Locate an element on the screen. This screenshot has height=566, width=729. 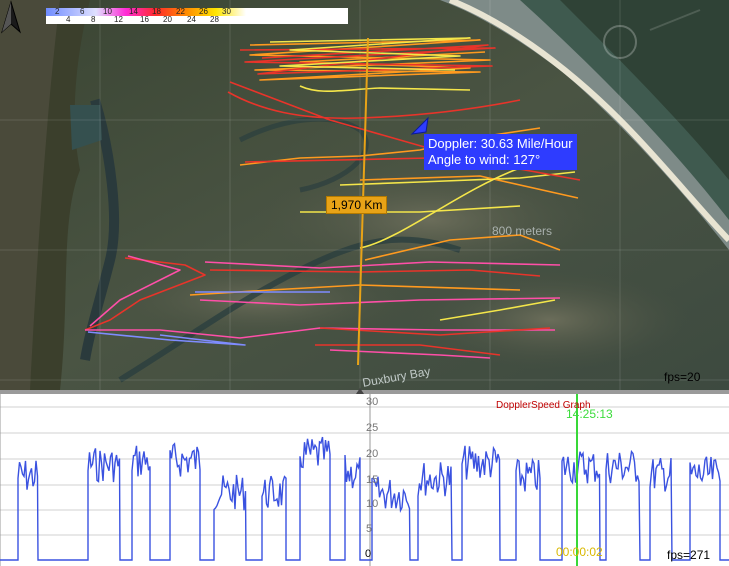
y-tick-label: 20 is located at coordinates (372, 454).